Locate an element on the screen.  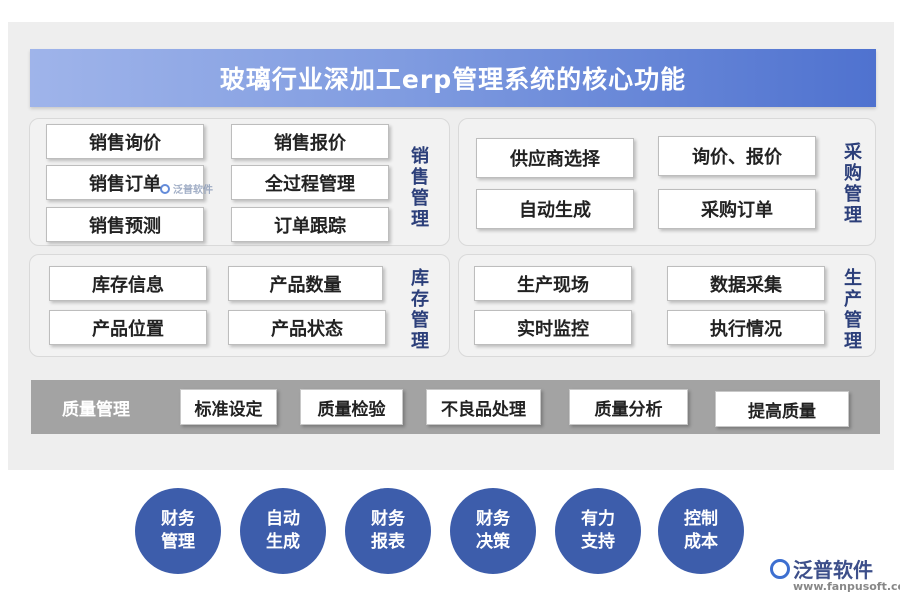
production-item: 执行情况 is located at coordinates (746, 327).